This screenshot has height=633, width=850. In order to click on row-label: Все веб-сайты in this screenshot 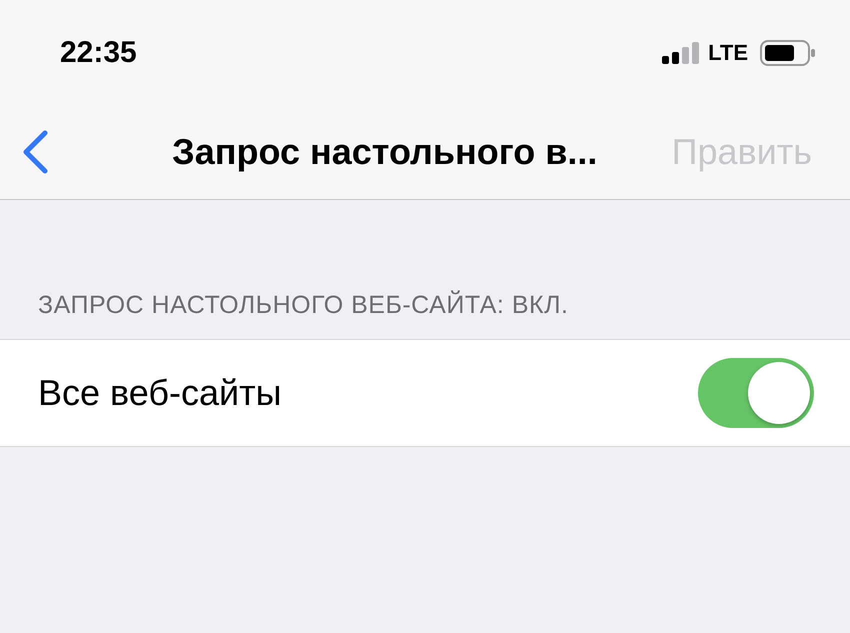, I will do `click(160, 392)`.